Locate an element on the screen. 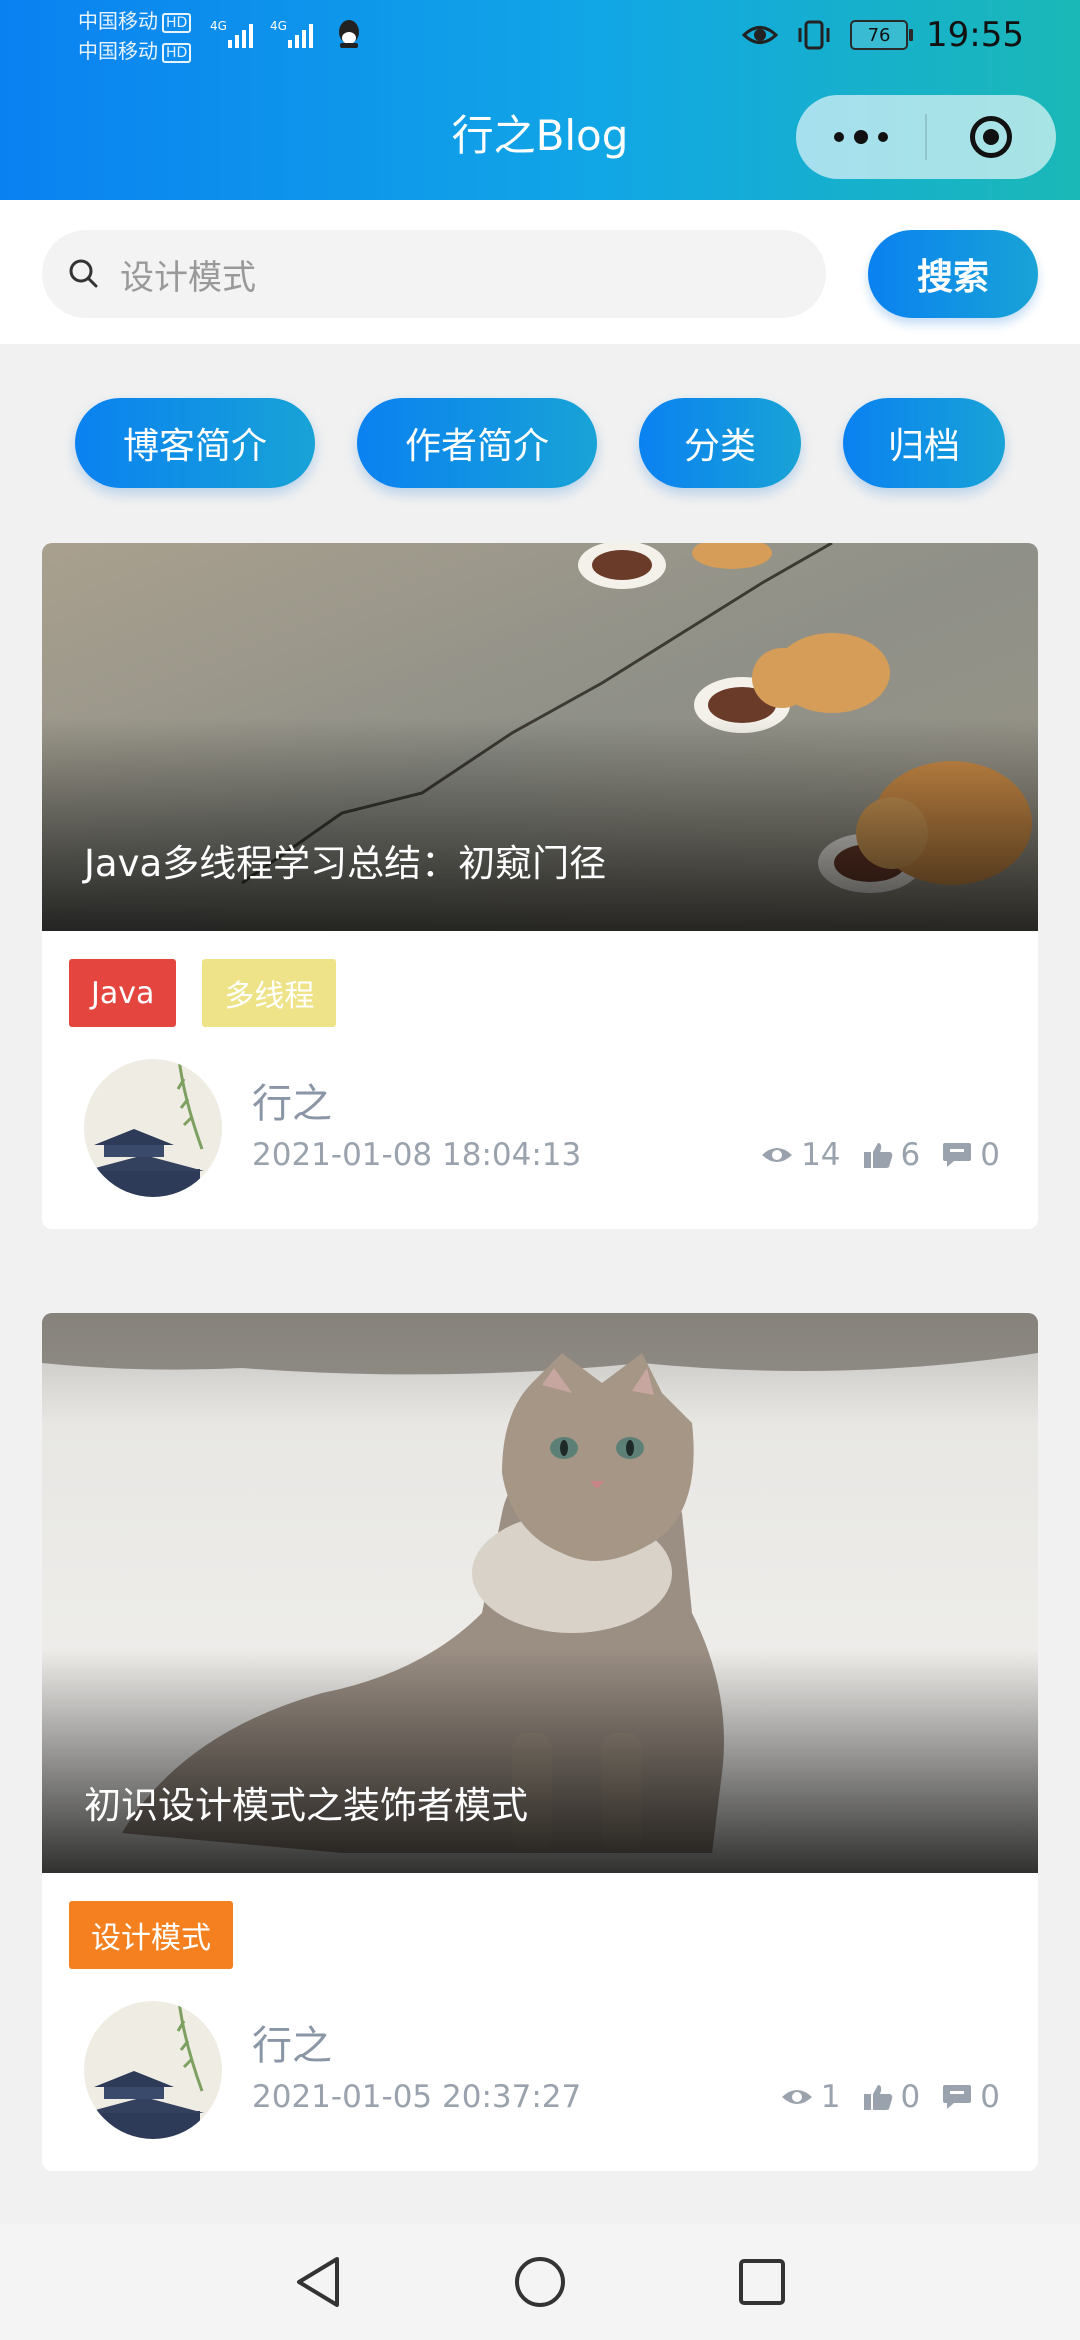  search-icon is located at coordinates (83, 273).